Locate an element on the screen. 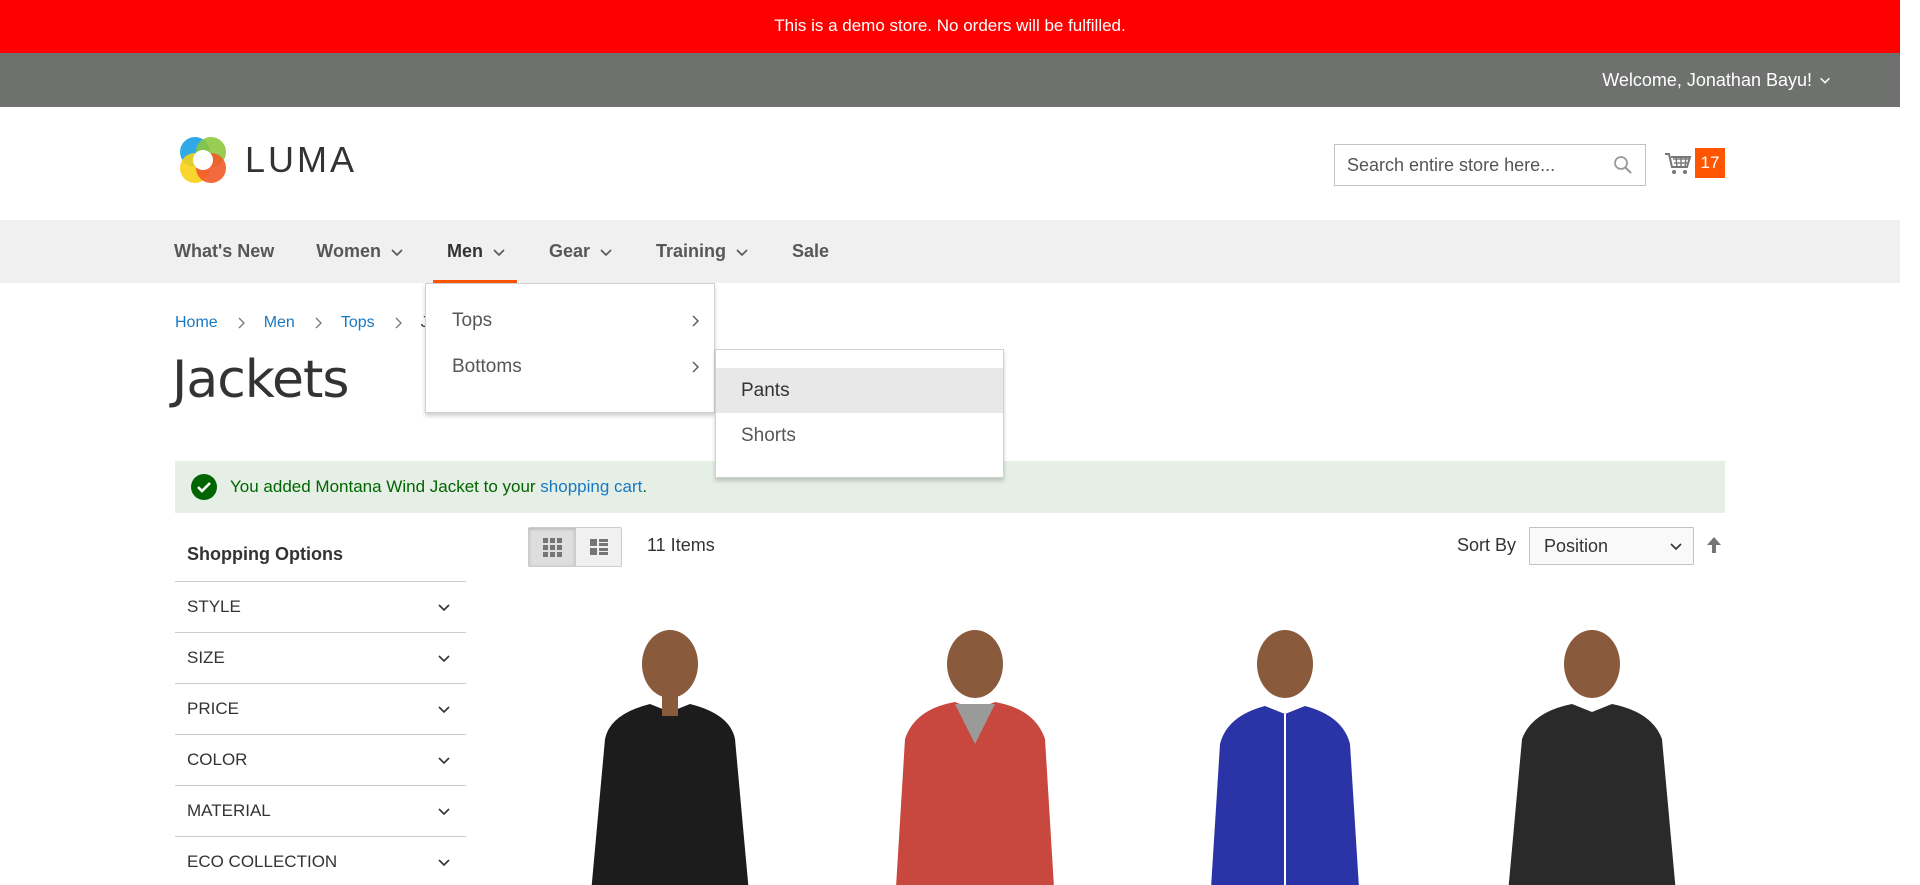  filter-label: PRICE is located at coordinates (213, 708).